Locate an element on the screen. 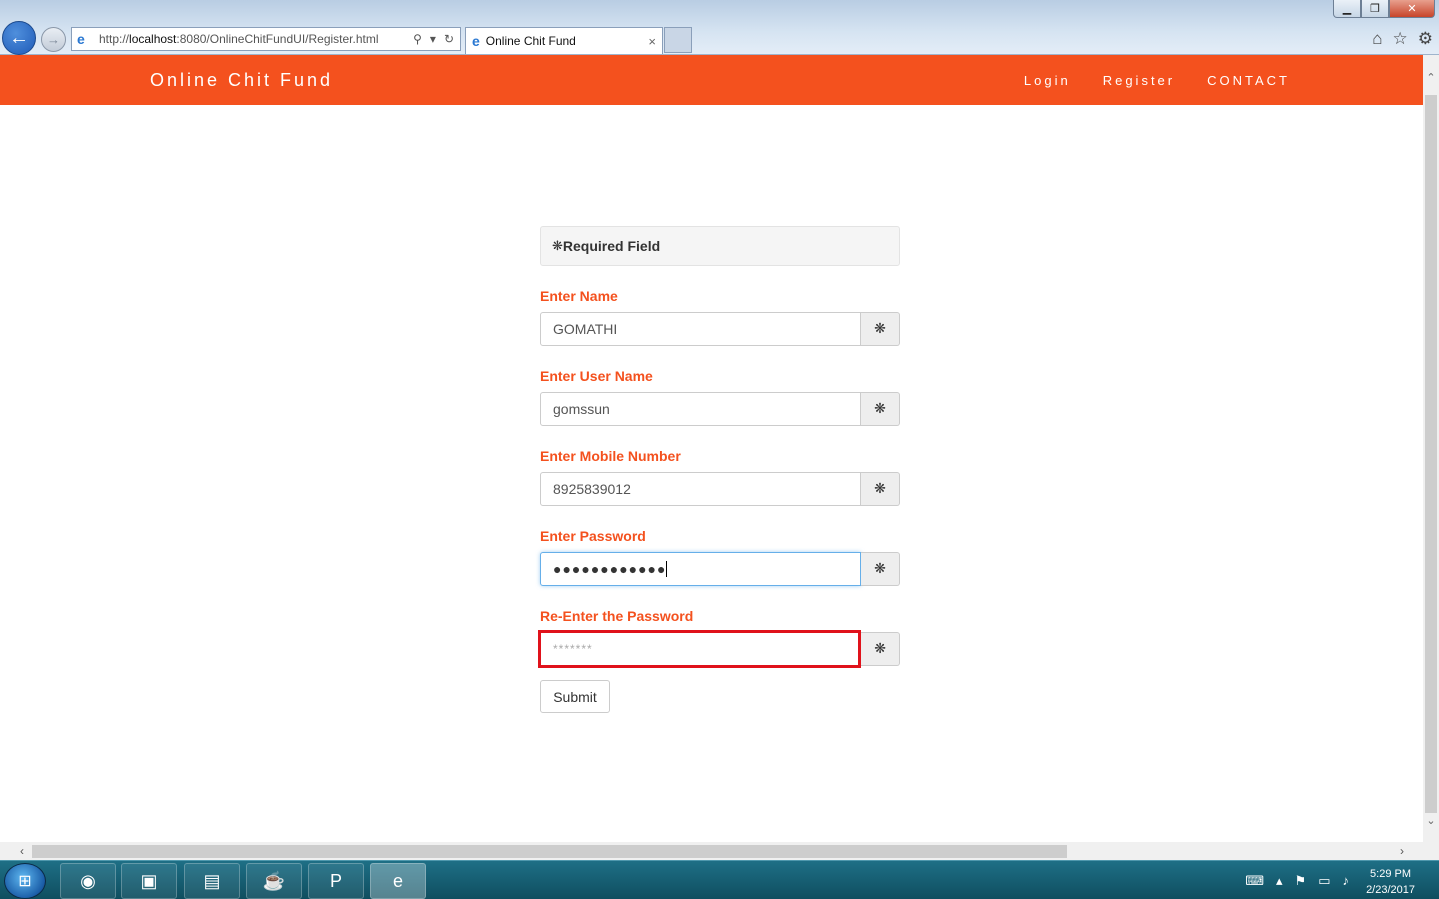  settings-gear-icon: ⚙ is located at coordinates (1425, 39).